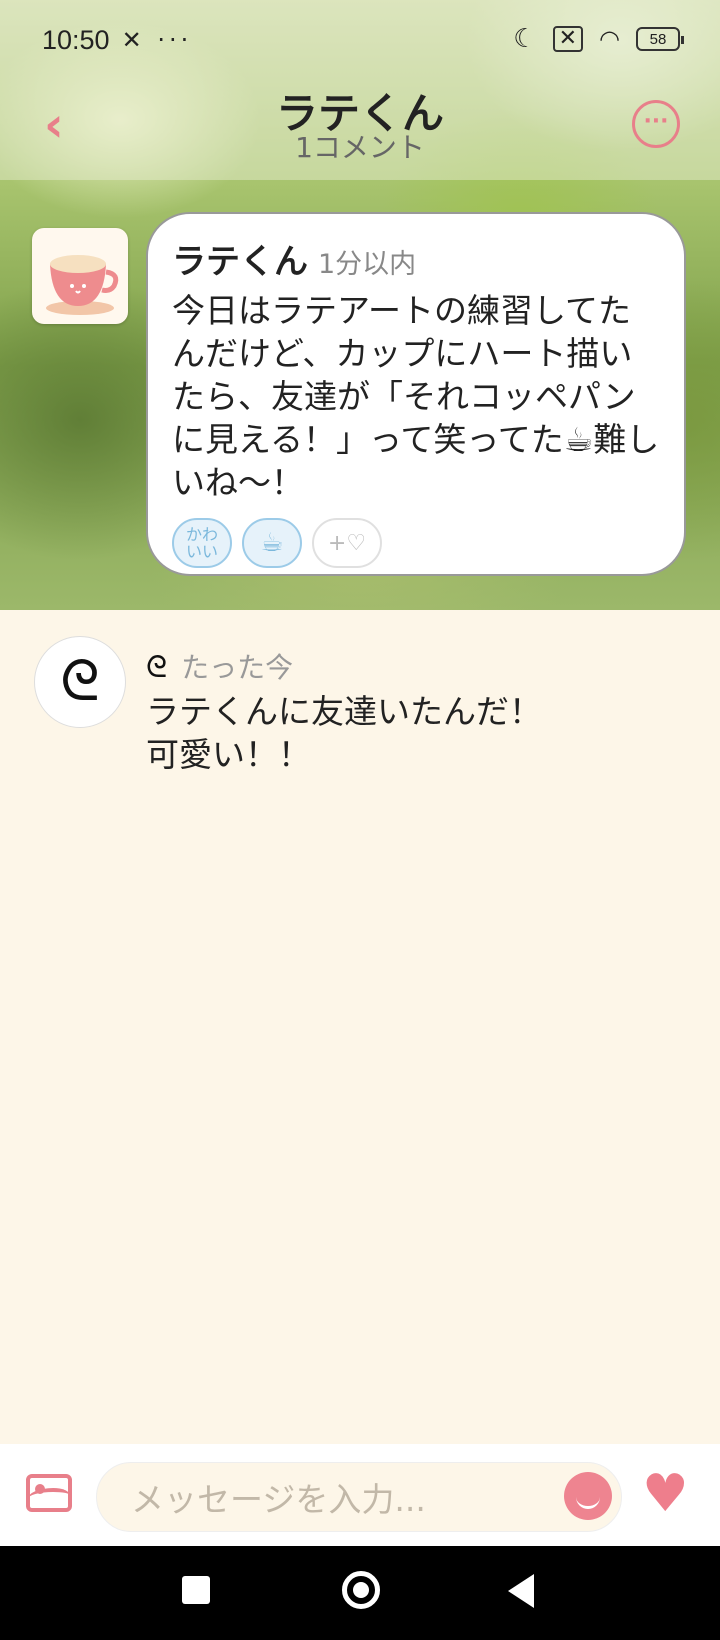  Describe the element at coordinates (49, 1493) in the screenshot. I see `image-picker-button` at that location.